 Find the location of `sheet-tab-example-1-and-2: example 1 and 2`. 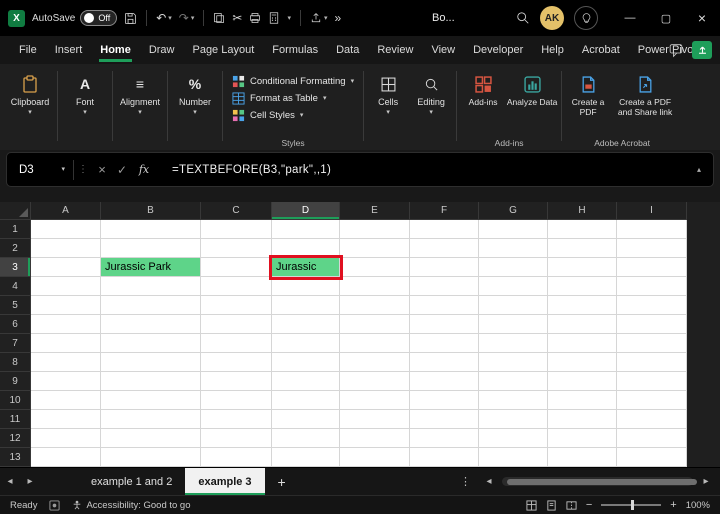

sheet-tab-example-1-and-2: example 1 and 2 is located at coordinates (131, 482).